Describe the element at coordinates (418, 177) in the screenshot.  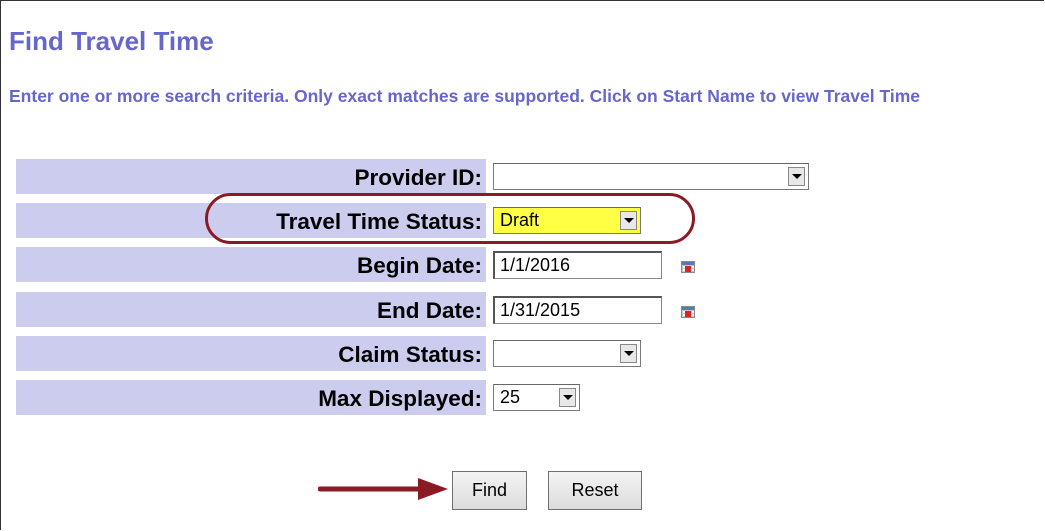
I see `provider-id-label: Provider ID:` at that location.